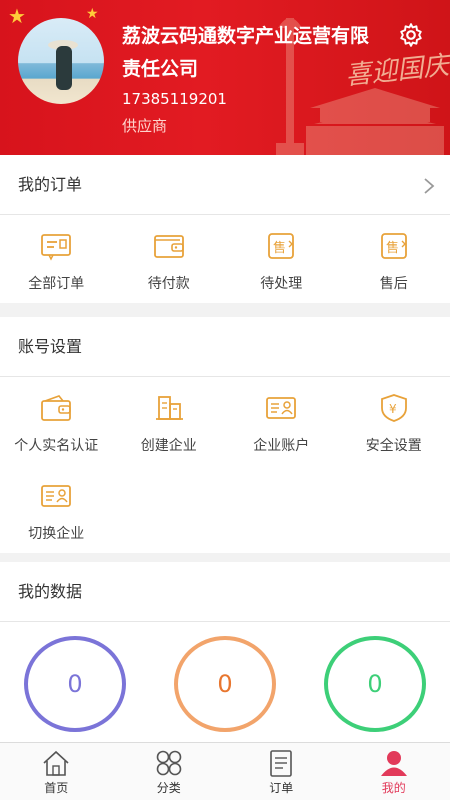  I want to click on bottom-tab-bar: 首页 分类 订单 我的, so click(225, 771).